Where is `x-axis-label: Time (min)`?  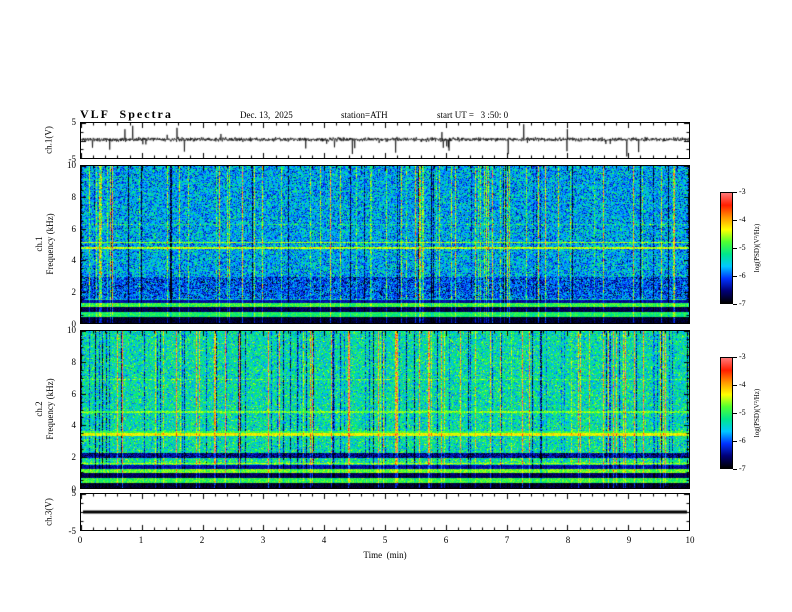
x-axis-label: Time (min) is located at coordinates (385, 555).